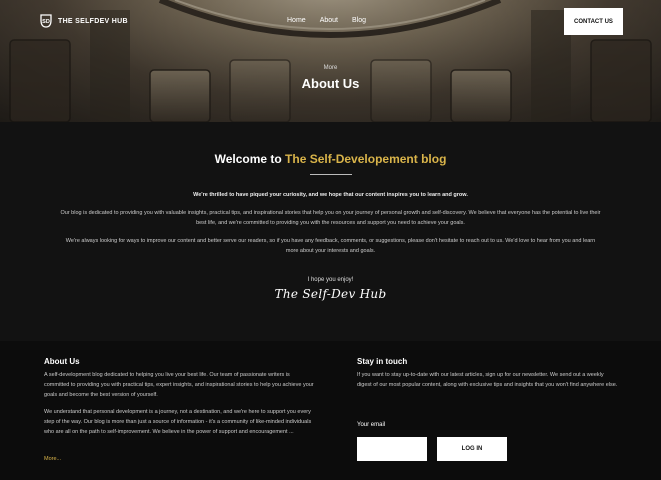  What do you see at coordinates (371, 425) in the screenshot?
I see `email-label: Your email` at bounding box center [371, 425].